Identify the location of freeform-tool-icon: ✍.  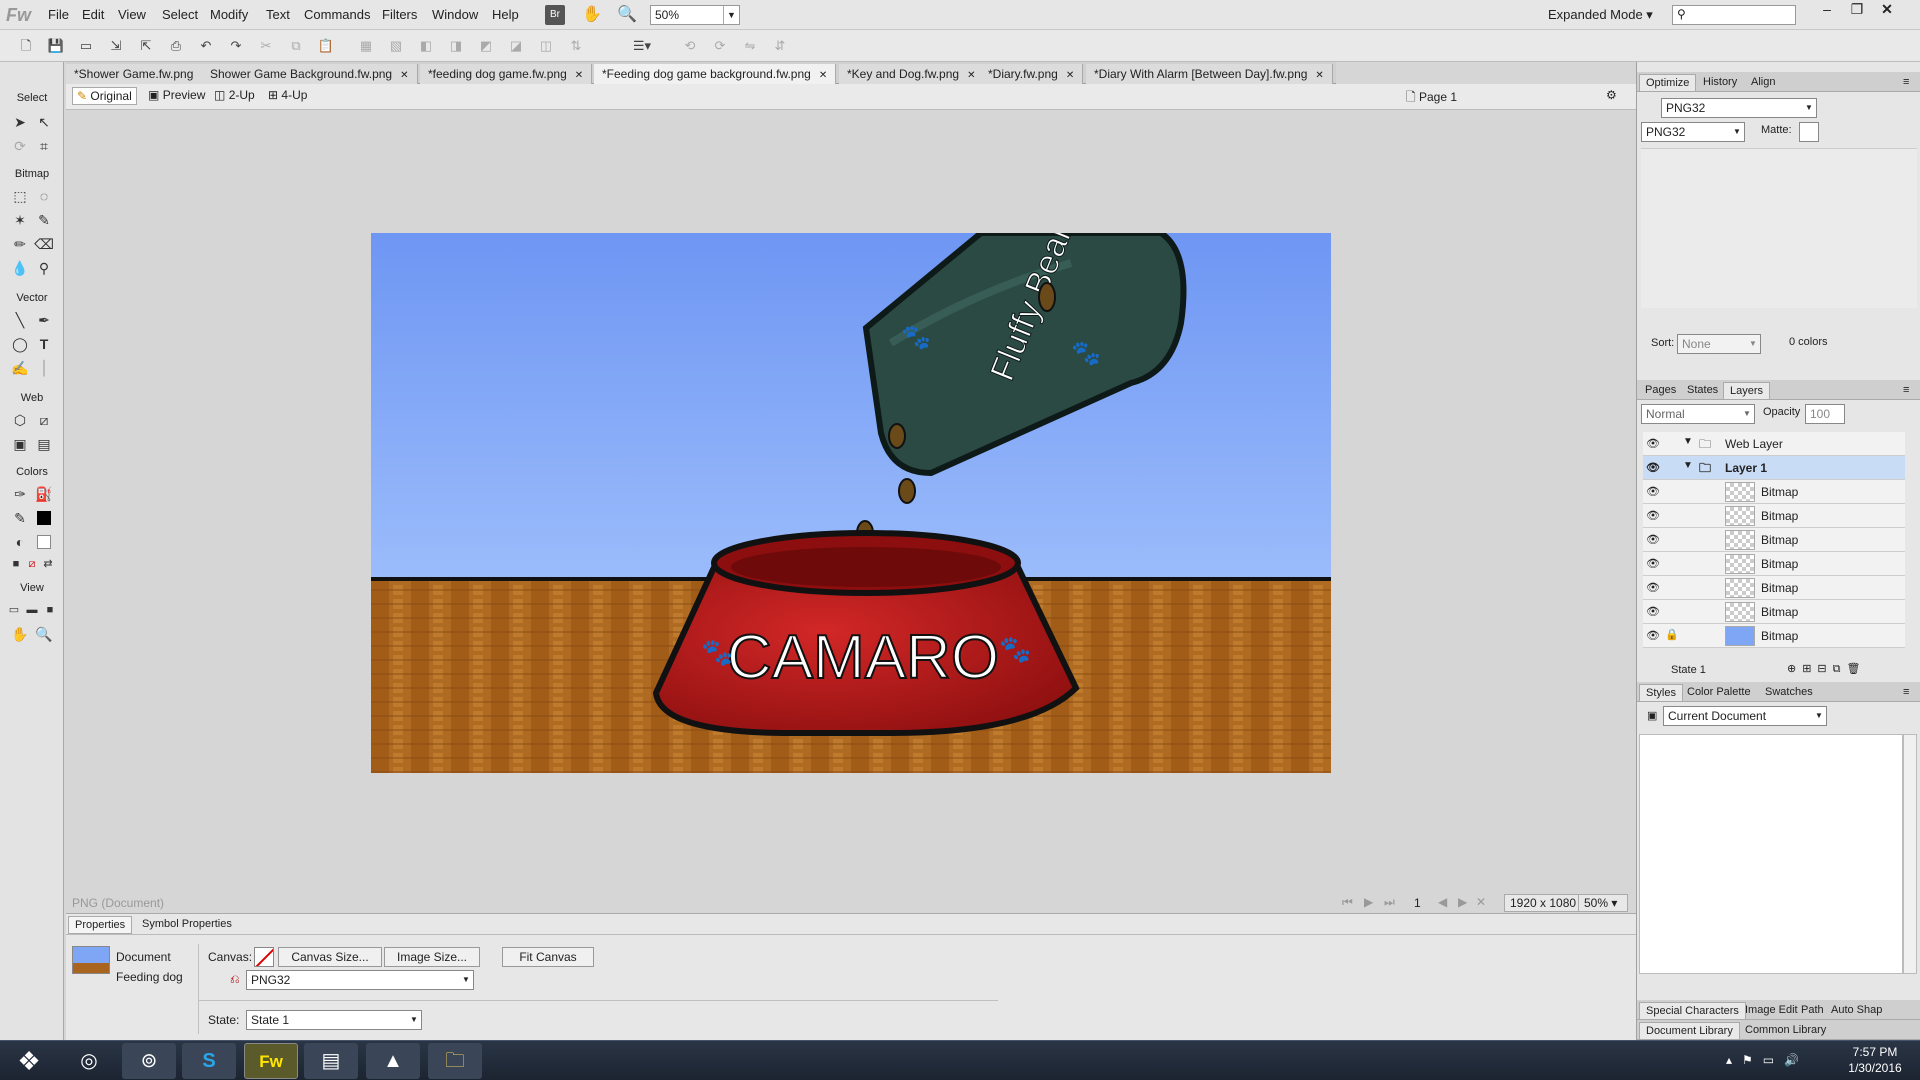
(20, 368).